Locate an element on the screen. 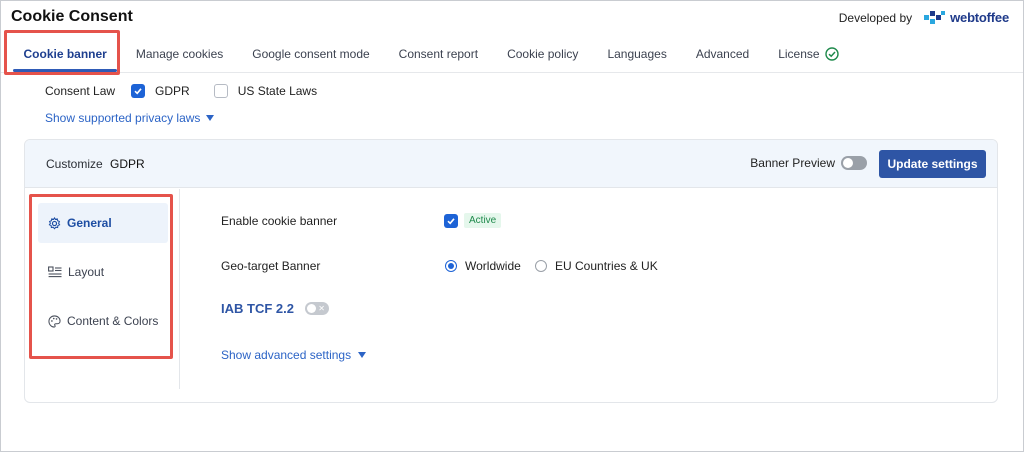  developed-by-label: Developed by is located at coordinates (875, 17).